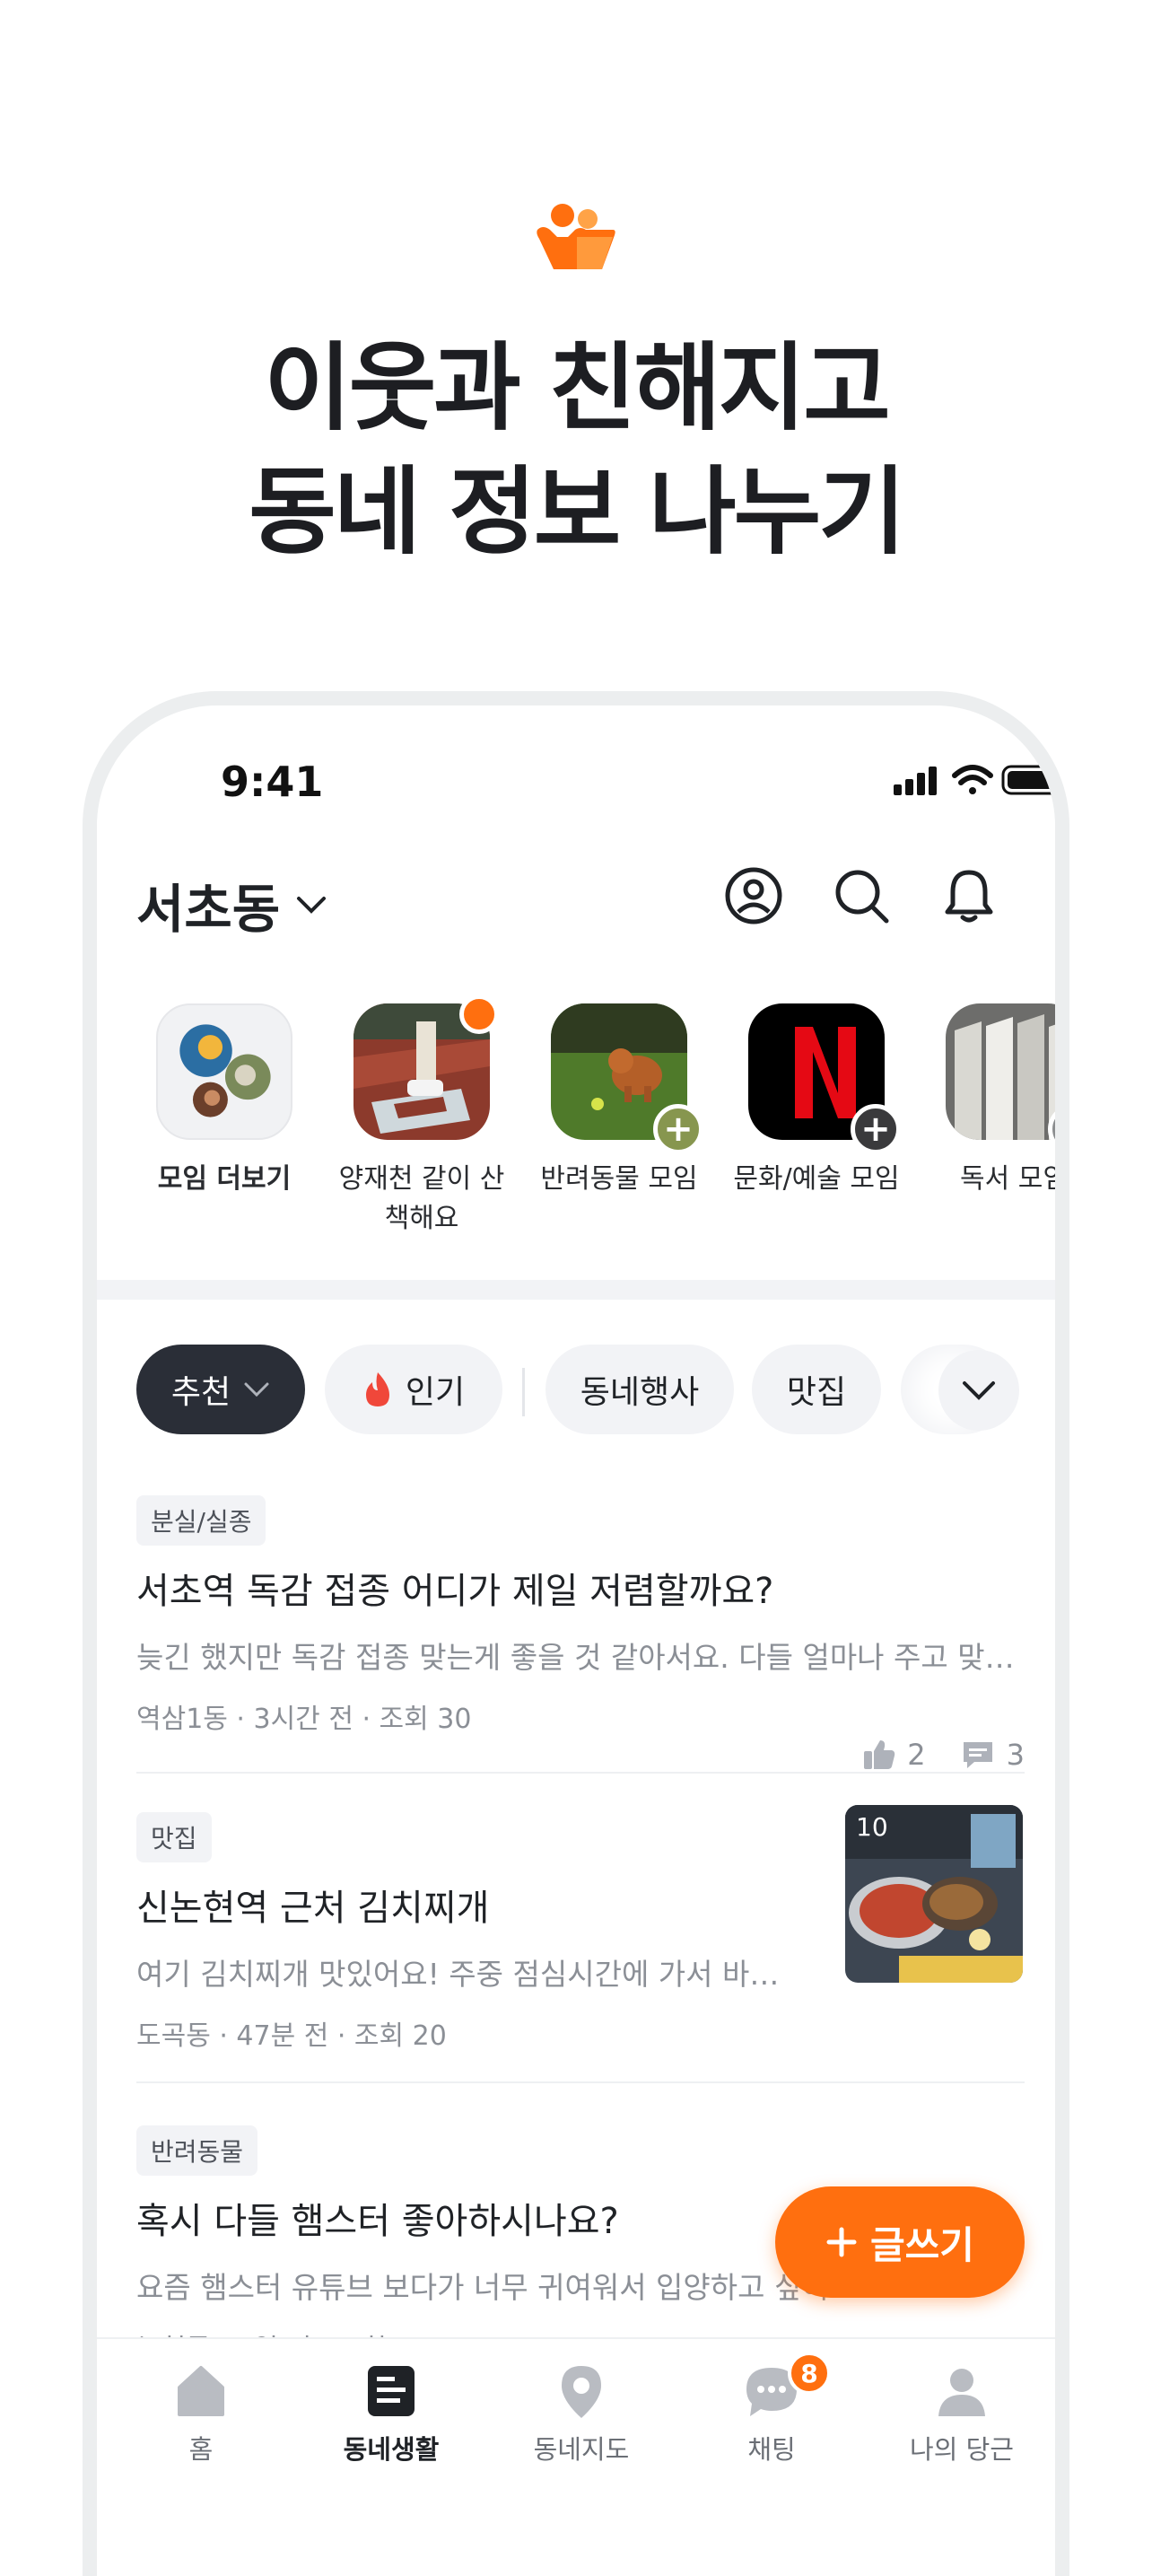 This screenshot has height=2576, width=1152. What do you see at coordinates (224, 1071) in the screenshot?
I see `group-more-thumb` at bounding box center [224, 1071].